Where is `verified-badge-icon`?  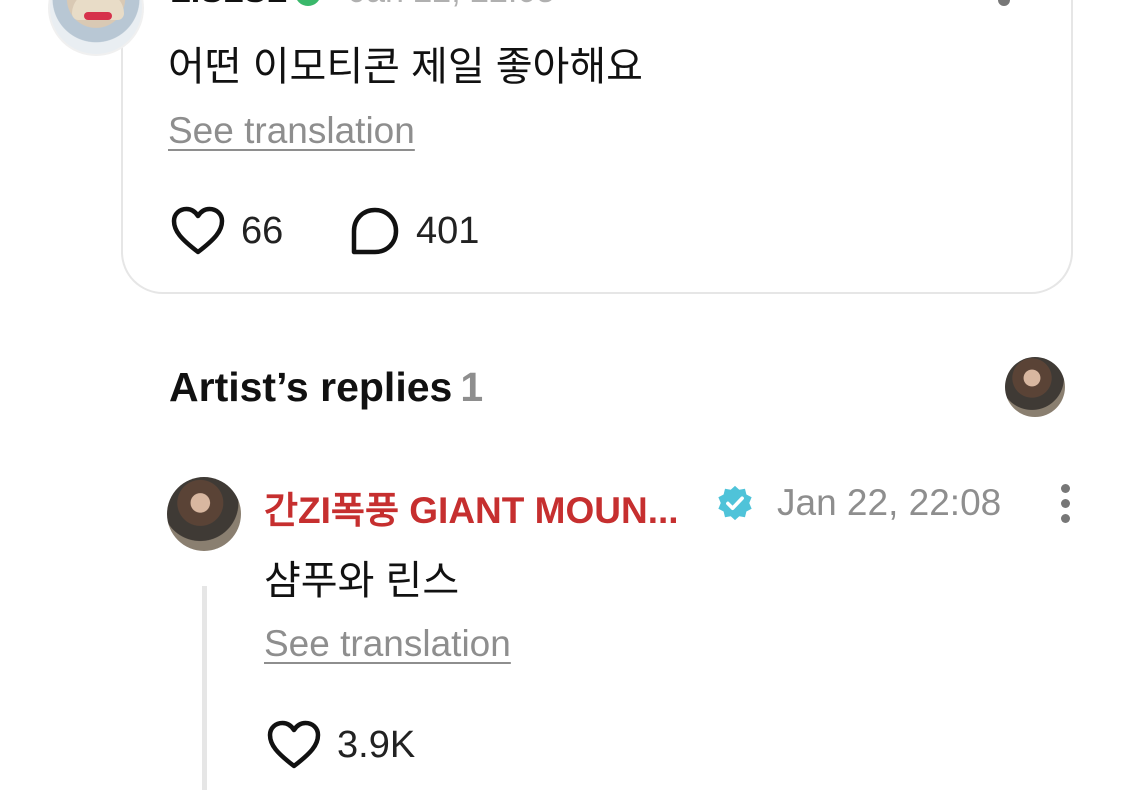 verified-badge-icon is located at coordinates (735, 503).